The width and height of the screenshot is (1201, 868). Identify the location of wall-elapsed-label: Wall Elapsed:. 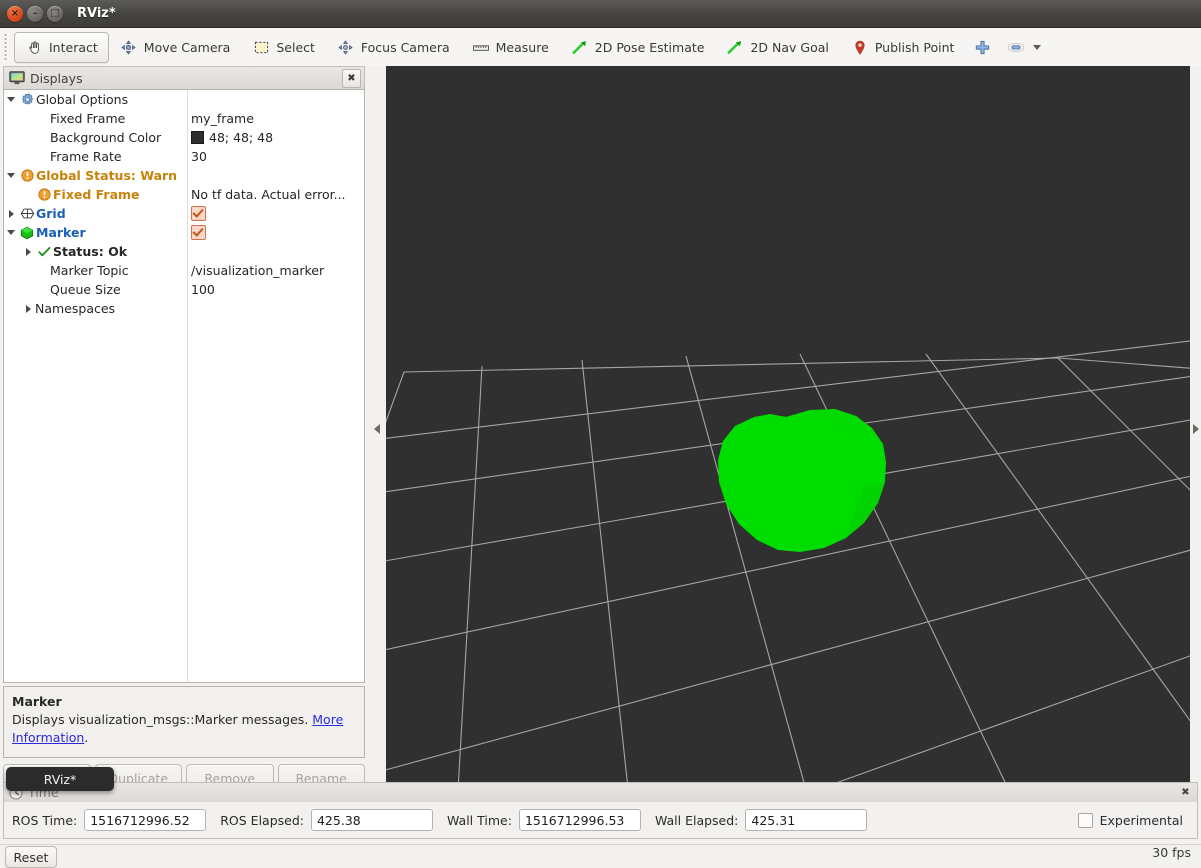
(696, 820).